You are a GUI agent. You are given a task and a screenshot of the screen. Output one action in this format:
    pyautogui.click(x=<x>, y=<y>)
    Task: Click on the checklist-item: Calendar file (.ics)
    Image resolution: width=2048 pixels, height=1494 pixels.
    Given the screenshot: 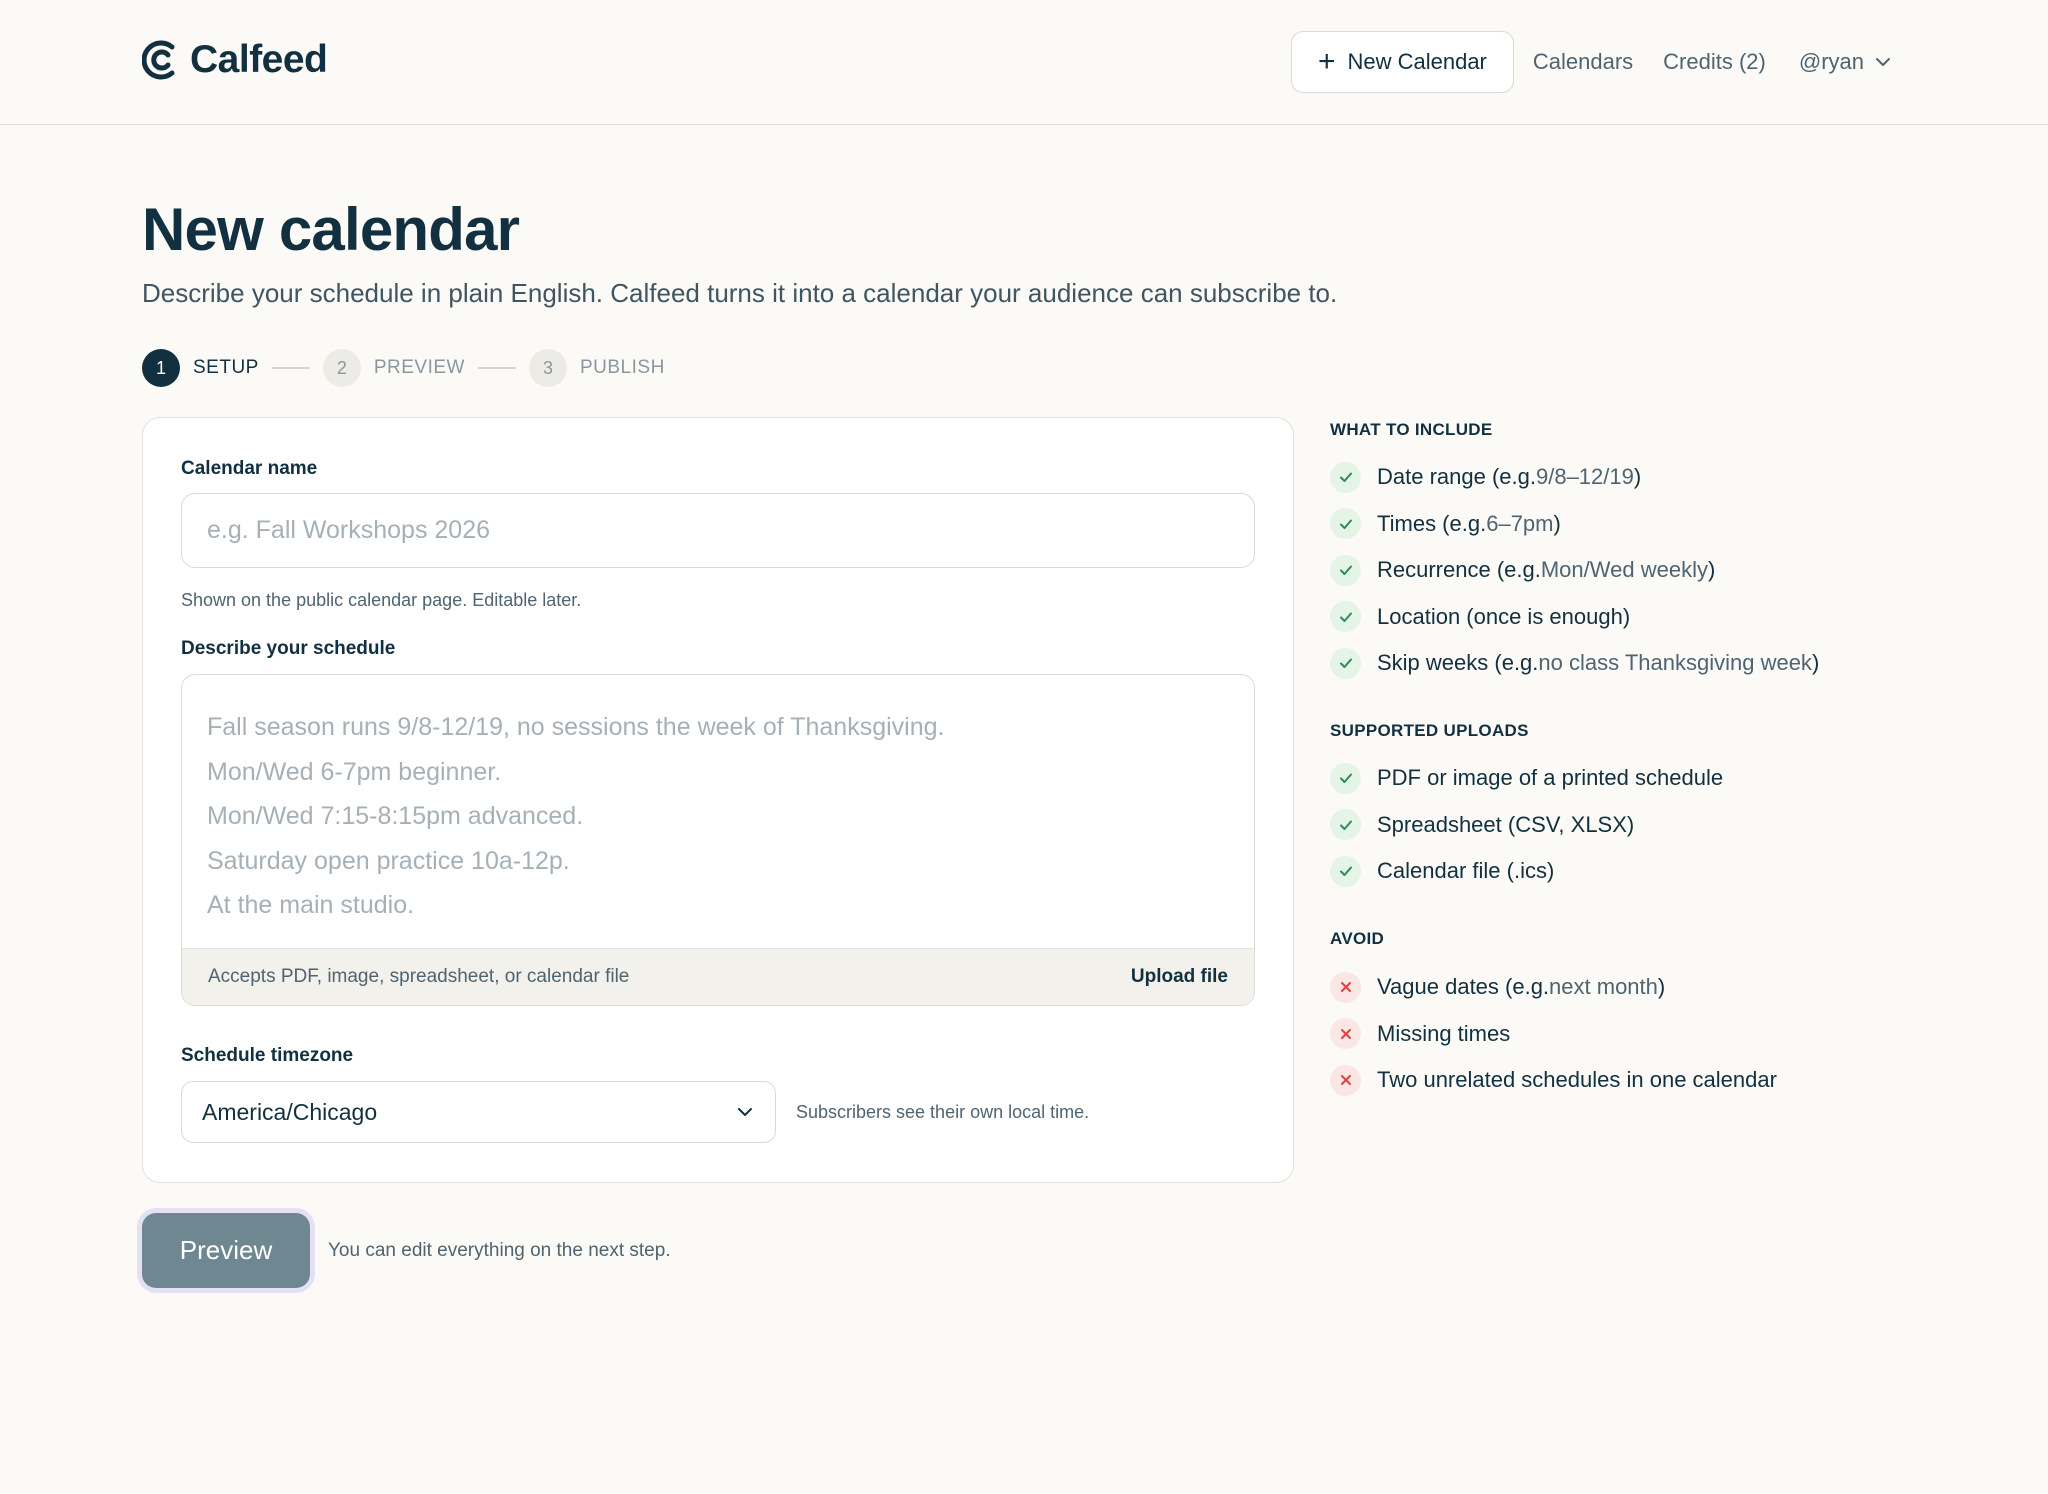 What is the action you would take?
    pyautogui.click(x=1442, y=871)
    